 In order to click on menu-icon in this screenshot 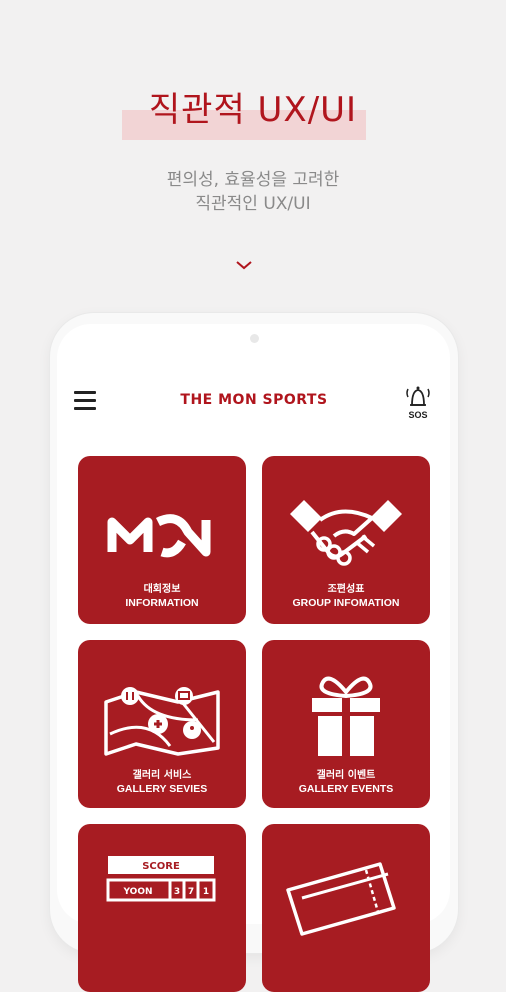, I will do `click(85, 401)`.